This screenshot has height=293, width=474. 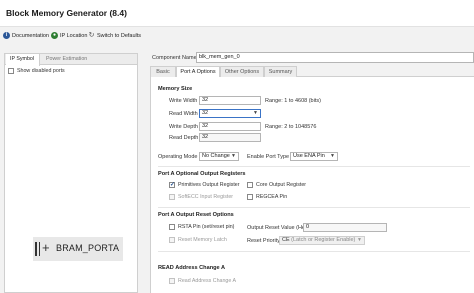 I want to click on output-reset-value-input: 0, so click(x=345, y=227).